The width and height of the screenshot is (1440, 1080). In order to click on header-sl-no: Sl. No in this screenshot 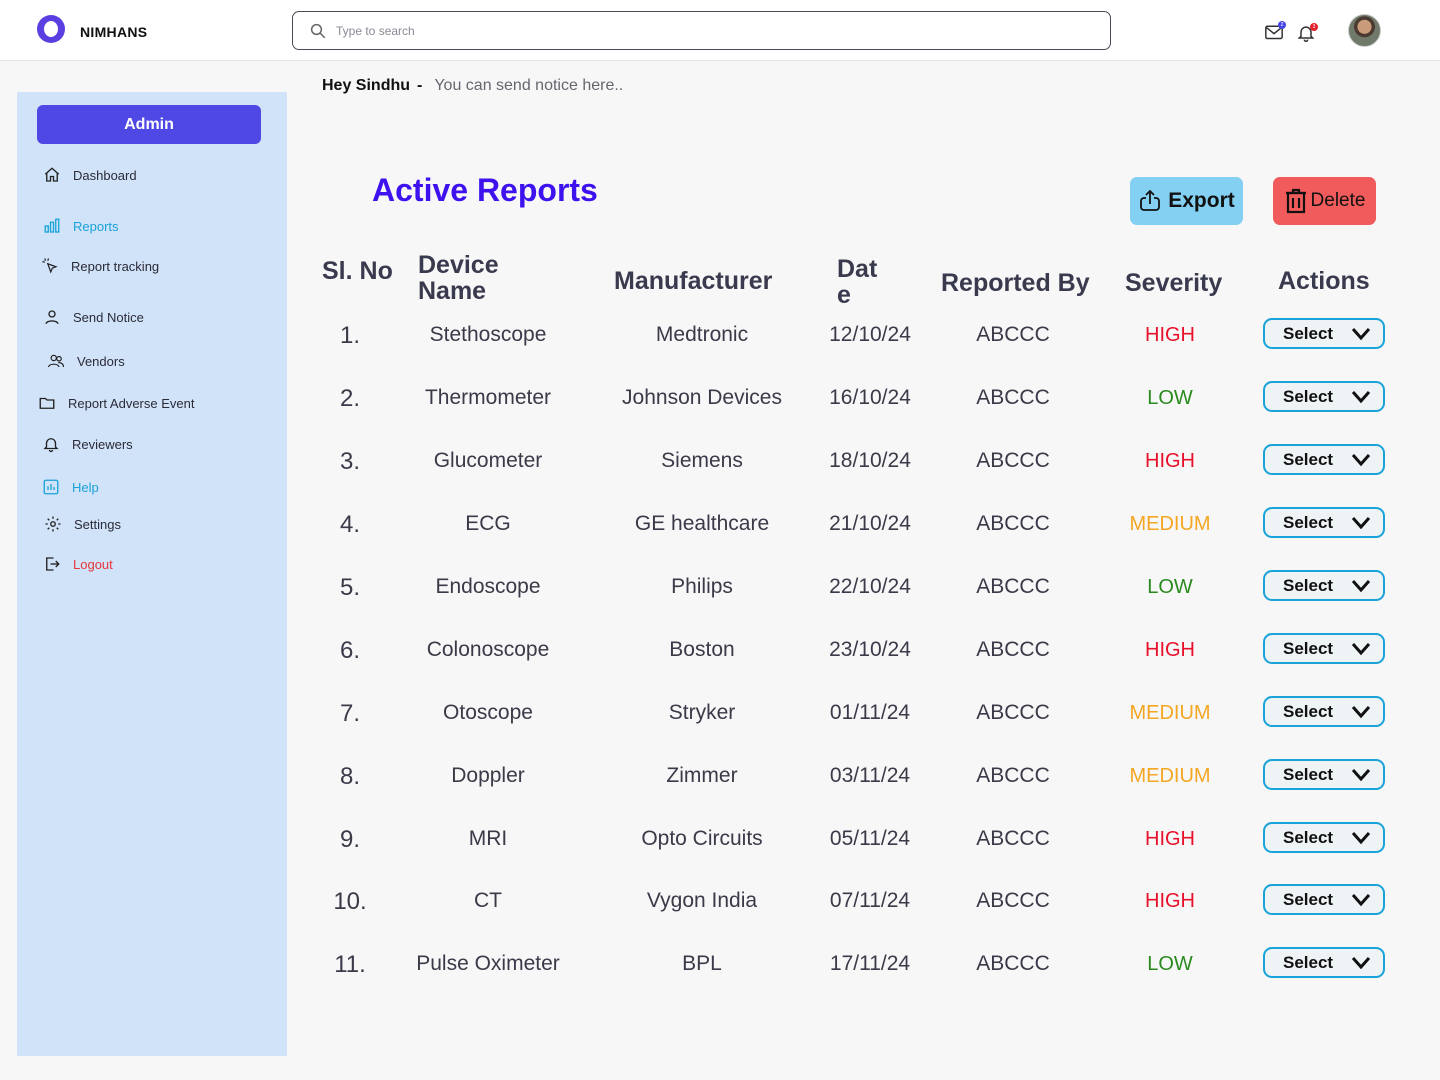, I will do `click(357, 271)`.